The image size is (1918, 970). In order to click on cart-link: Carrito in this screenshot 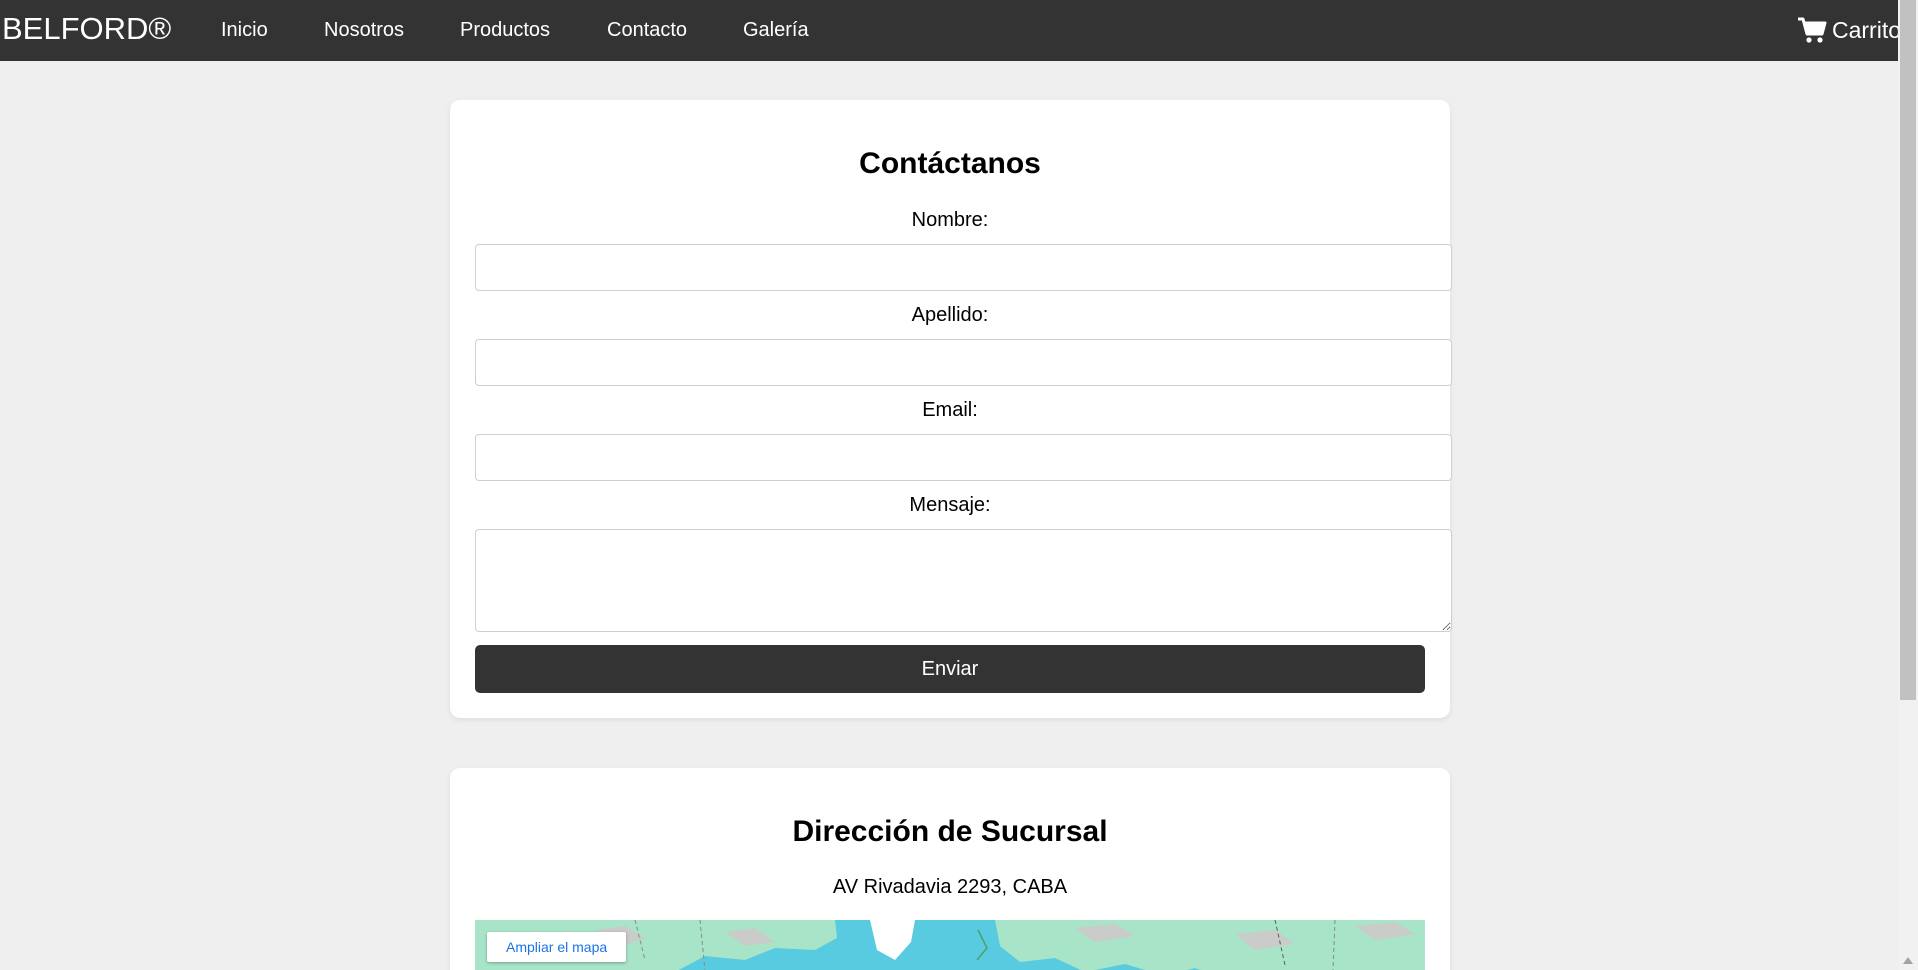, I will do `click(1849, 30)`.